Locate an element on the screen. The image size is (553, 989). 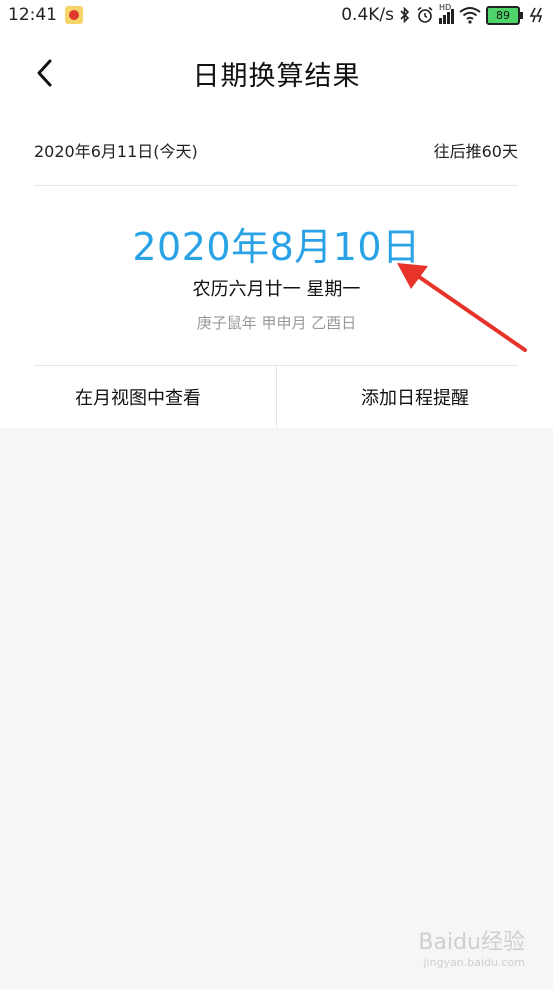
offset-days: 往后推60天 is located at coordinates (475, 151).